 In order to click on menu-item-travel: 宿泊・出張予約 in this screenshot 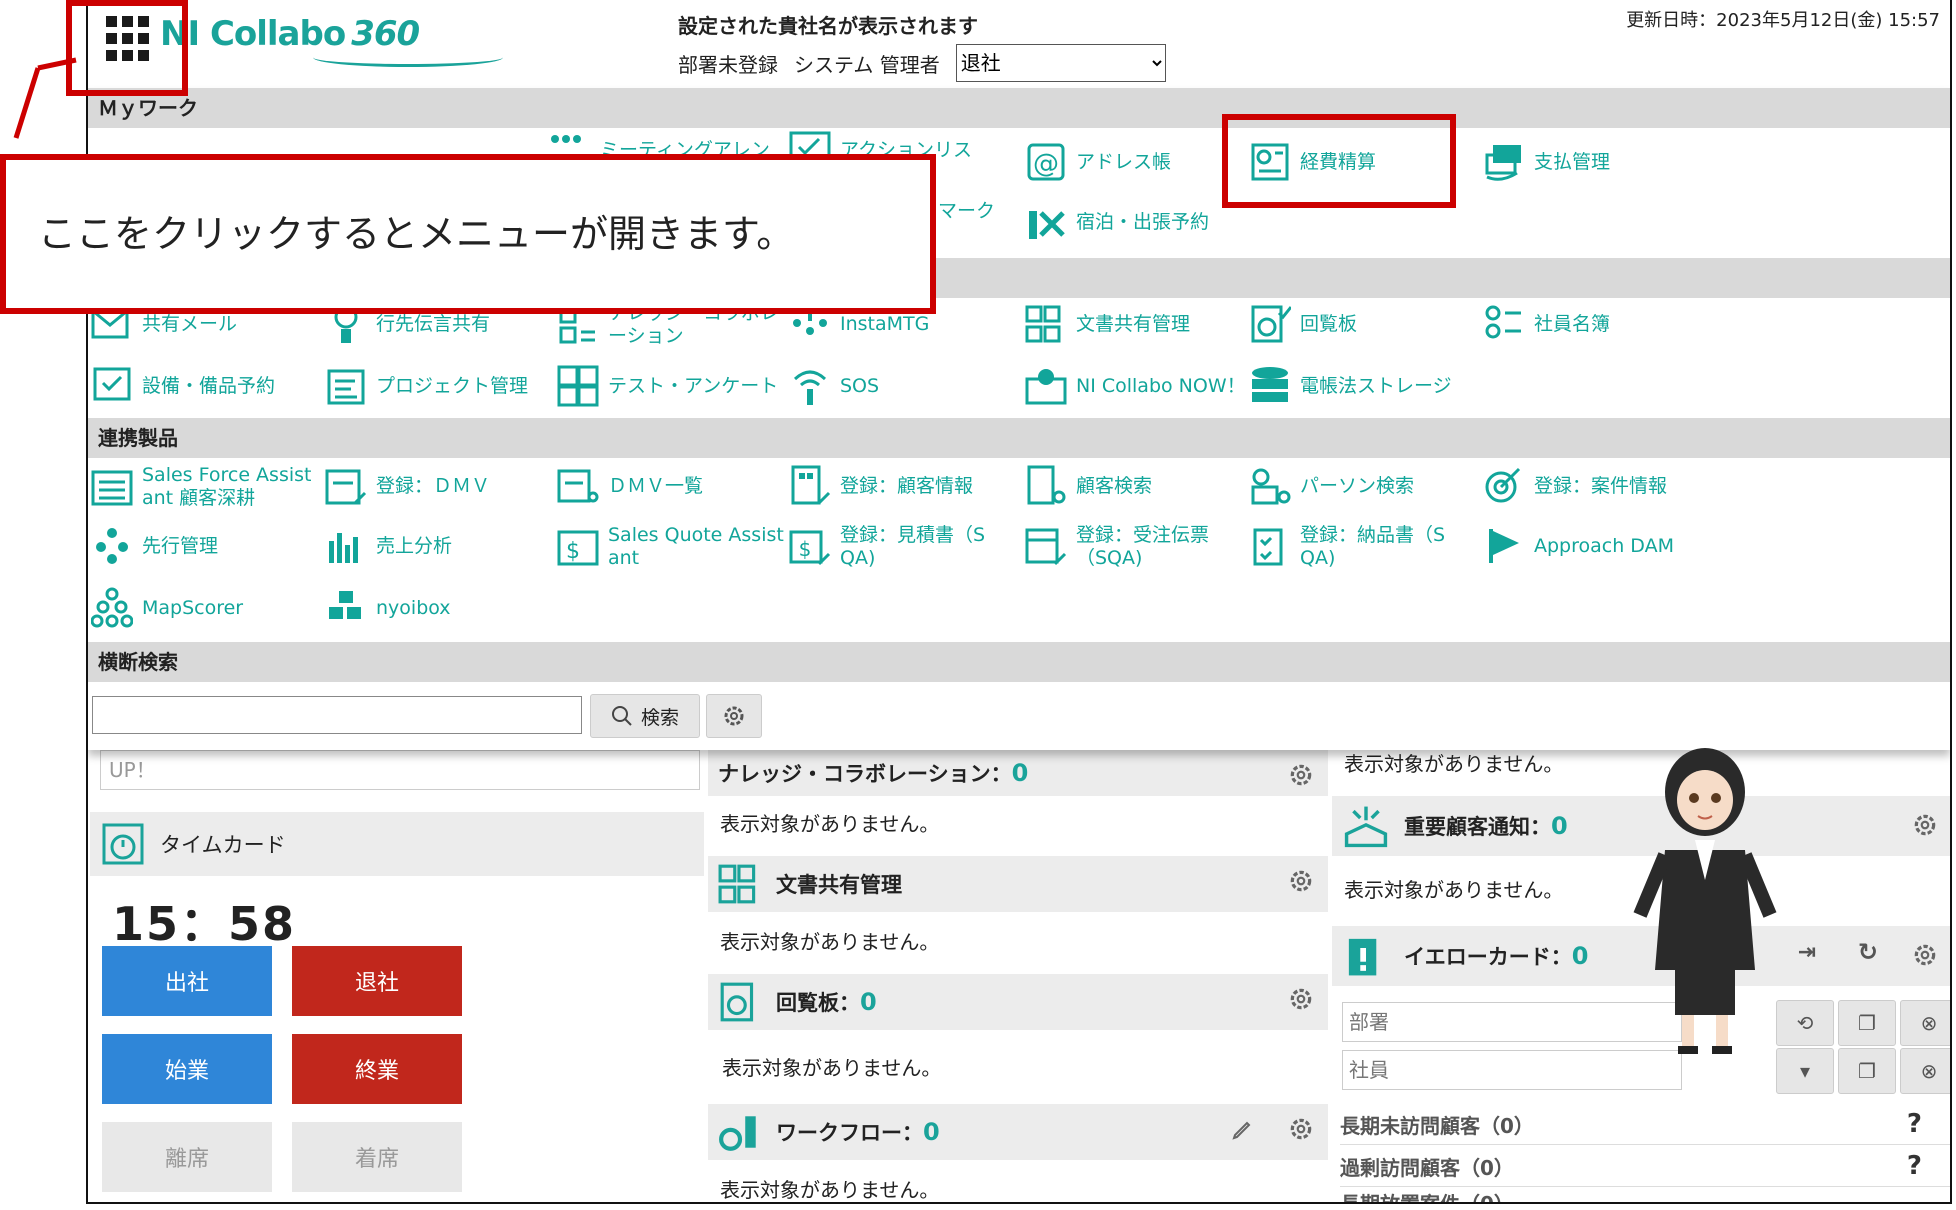, I will do `click(1116, 222)`.